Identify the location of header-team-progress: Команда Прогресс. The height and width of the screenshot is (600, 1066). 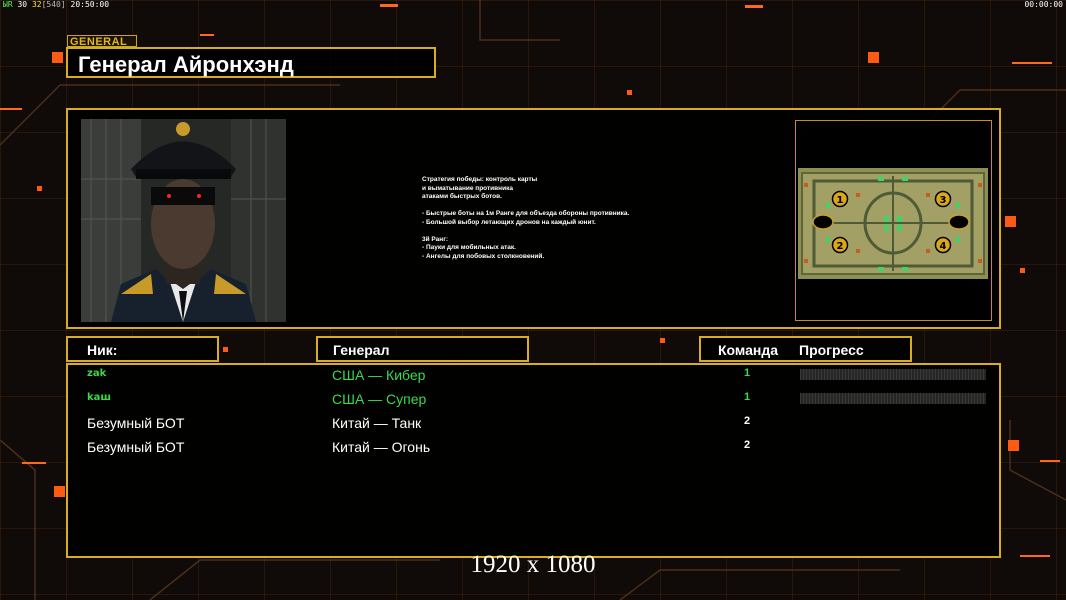
(805, 349).